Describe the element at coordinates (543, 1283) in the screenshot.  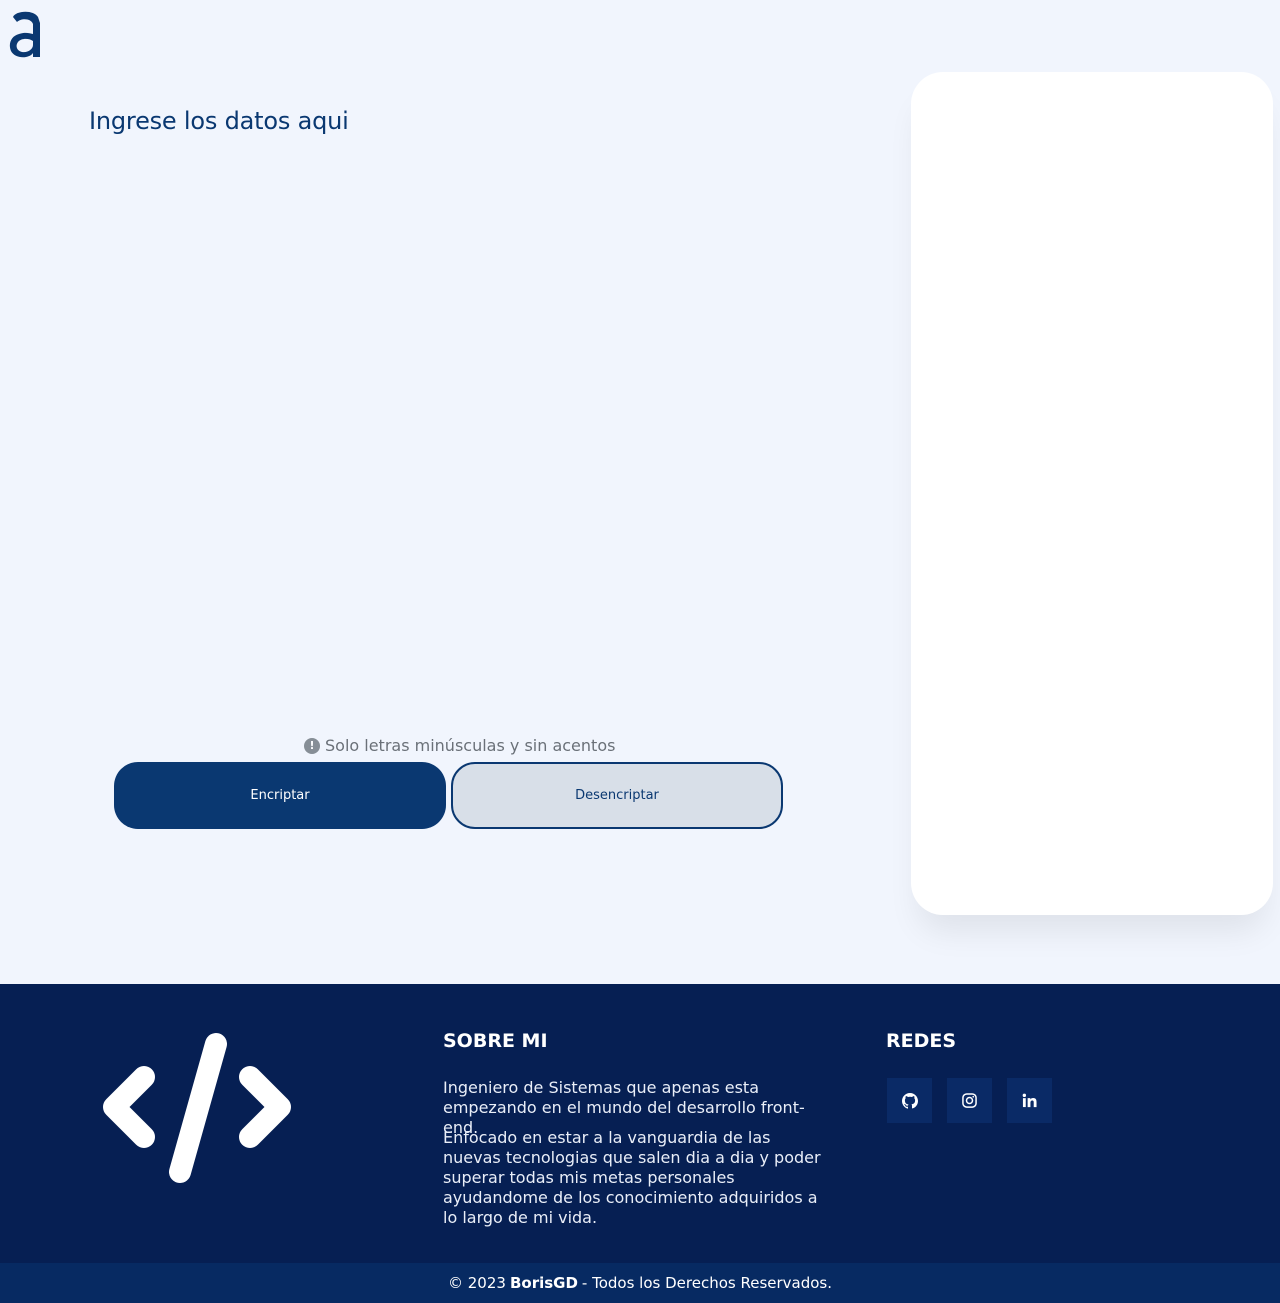
I see `copyright-author: BorisGD` at that location.